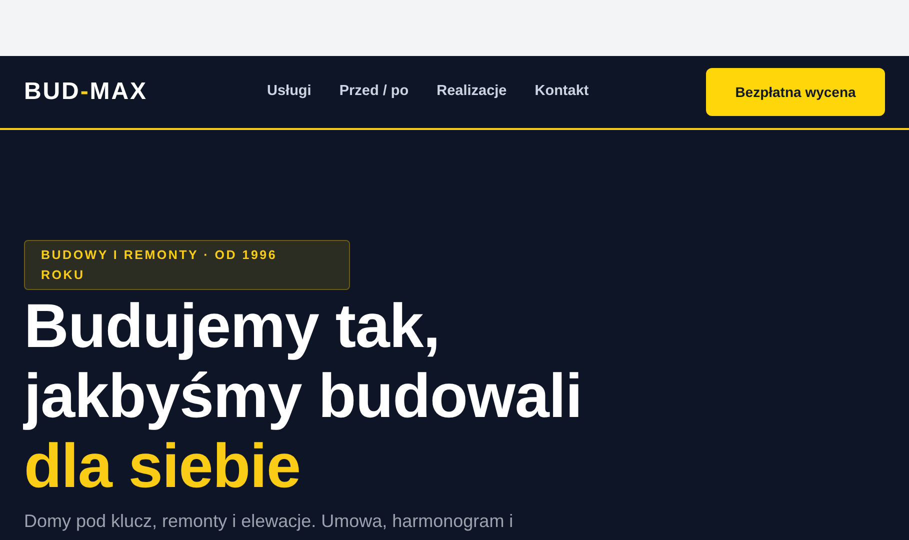 This screenshot has height=540, width=909. Describe the element at coordinates (232, 327) in the screenshot. I see `headline-line: Budujemy tak,` at that location.